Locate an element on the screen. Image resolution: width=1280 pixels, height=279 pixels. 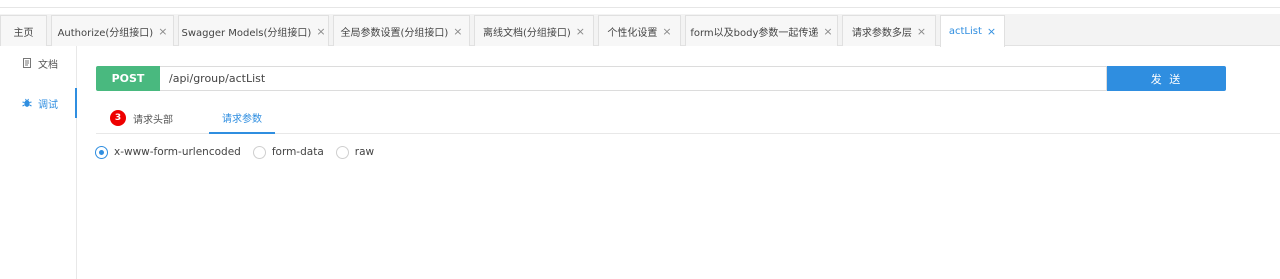
tab-offline-docs: 离线文档(分组接口) × is located at coordinates (534, 30).